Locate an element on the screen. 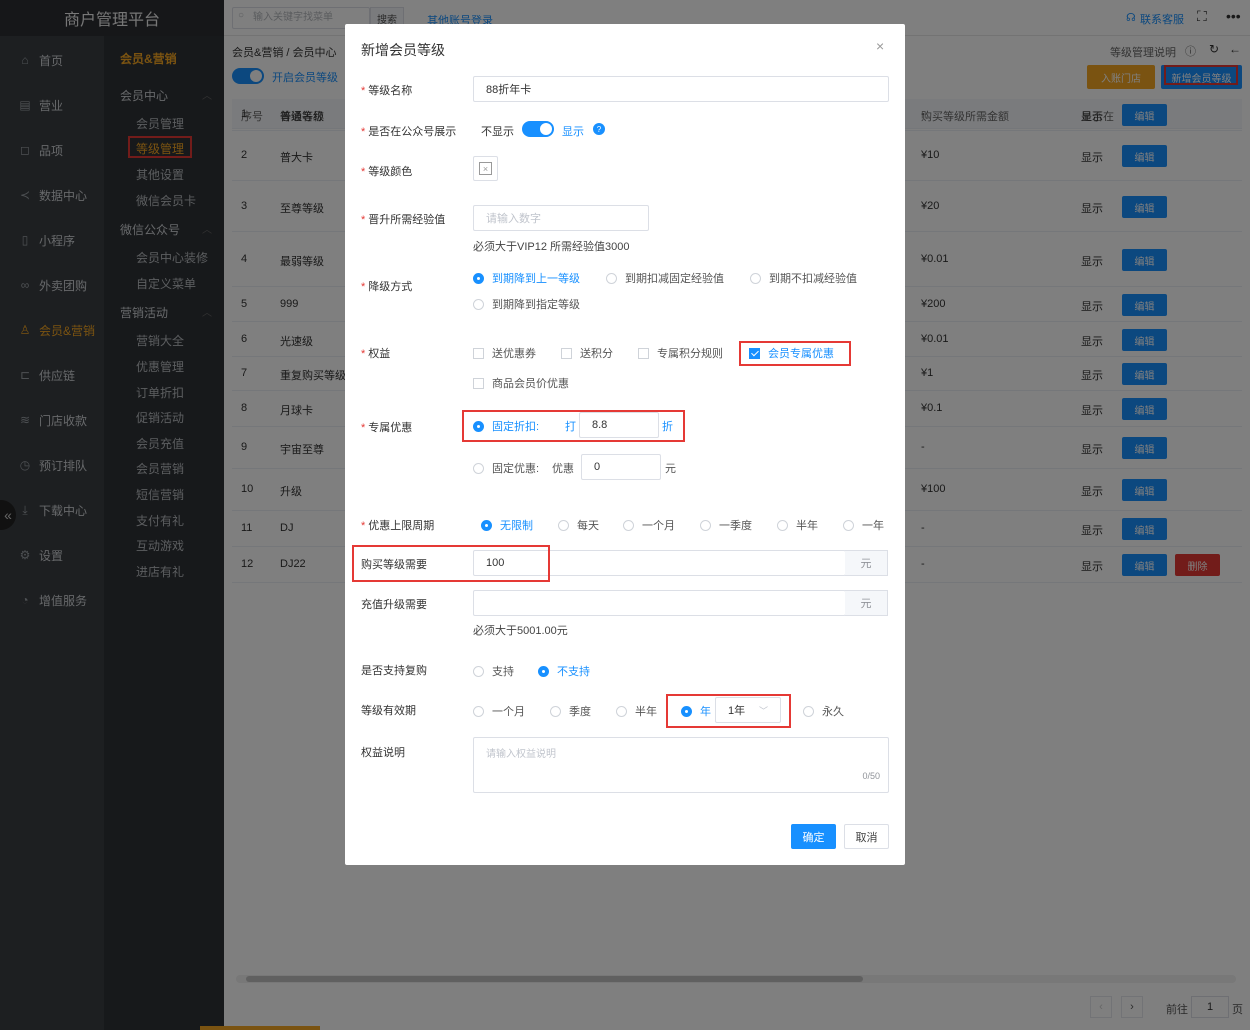 This screenshot has width=1250, height=1030. radio-label: 不支持 is located at coordinates (573, 672).